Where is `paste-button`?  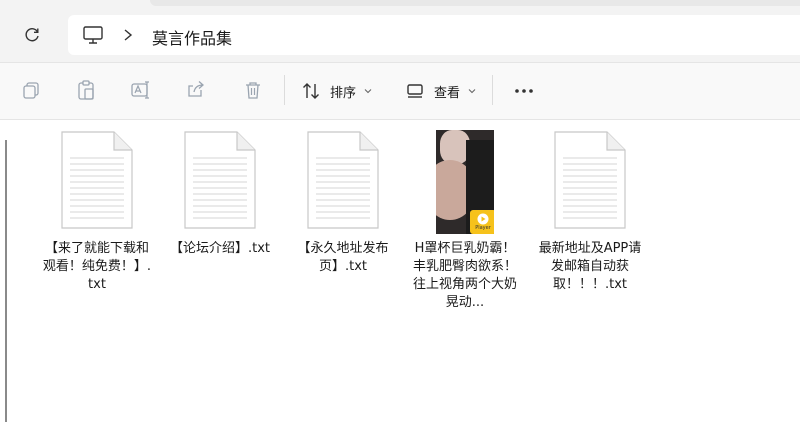 paste-button is located at coordinates (86, 90).